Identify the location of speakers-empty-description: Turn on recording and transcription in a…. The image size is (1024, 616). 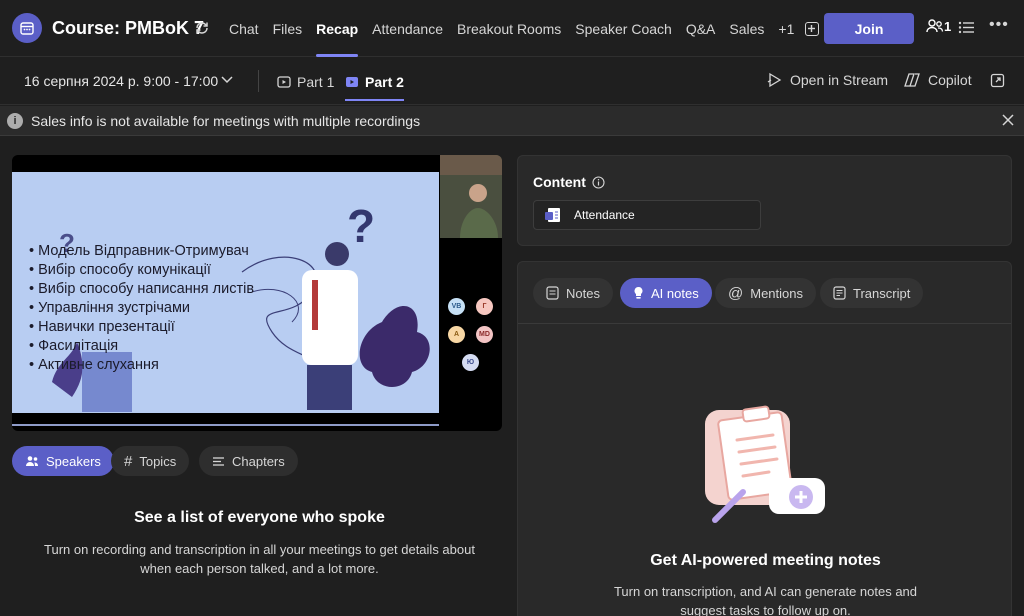
(259, 559).